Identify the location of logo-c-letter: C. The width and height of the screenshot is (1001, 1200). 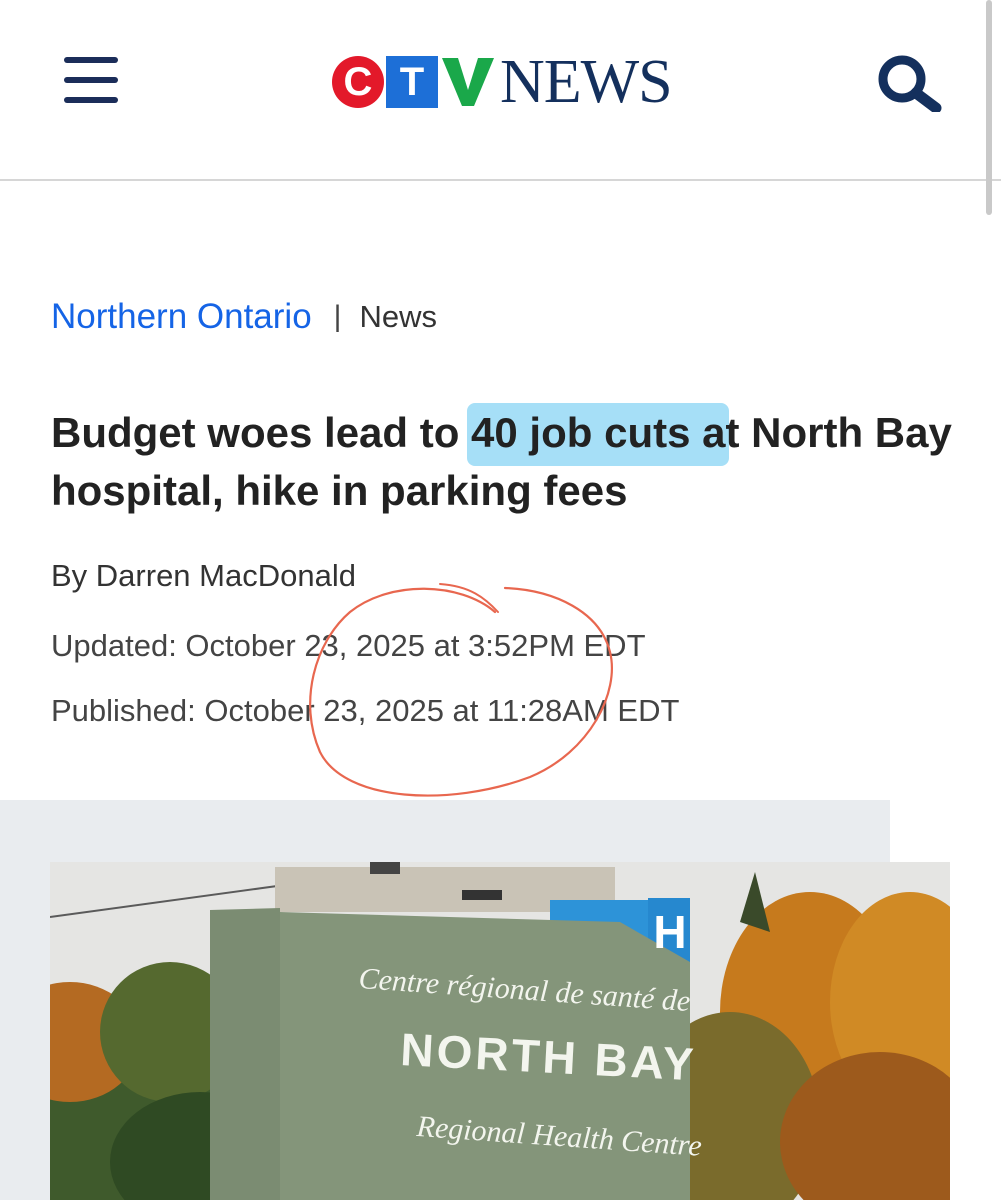
(358, 82).